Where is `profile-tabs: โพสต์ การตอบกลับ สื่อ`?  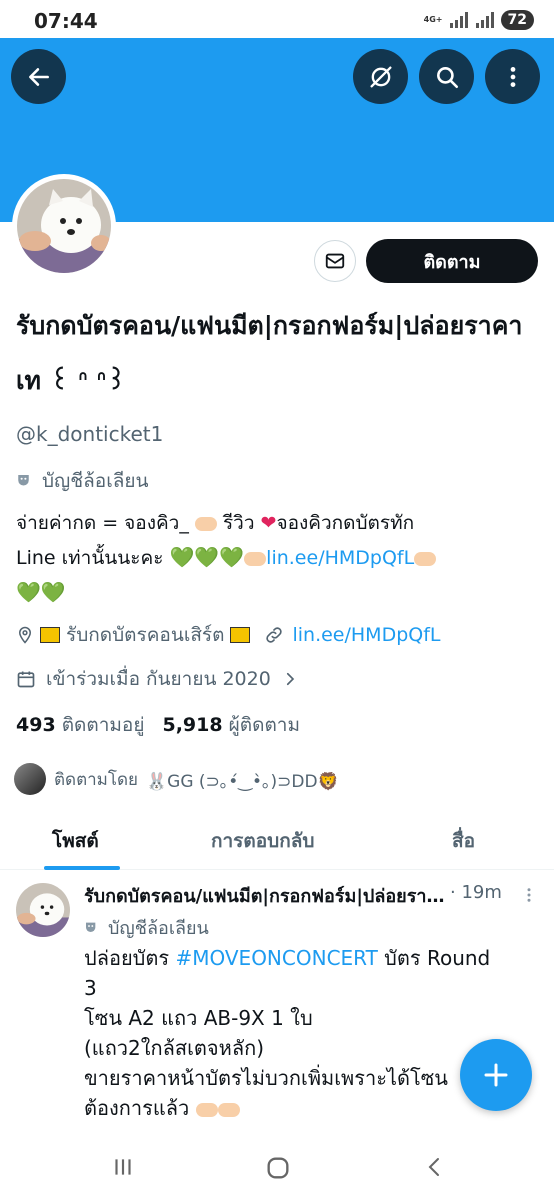
profile-tabs: โพสต์ การตอบกลับ สื่อ is located at coordinates (277, 843).